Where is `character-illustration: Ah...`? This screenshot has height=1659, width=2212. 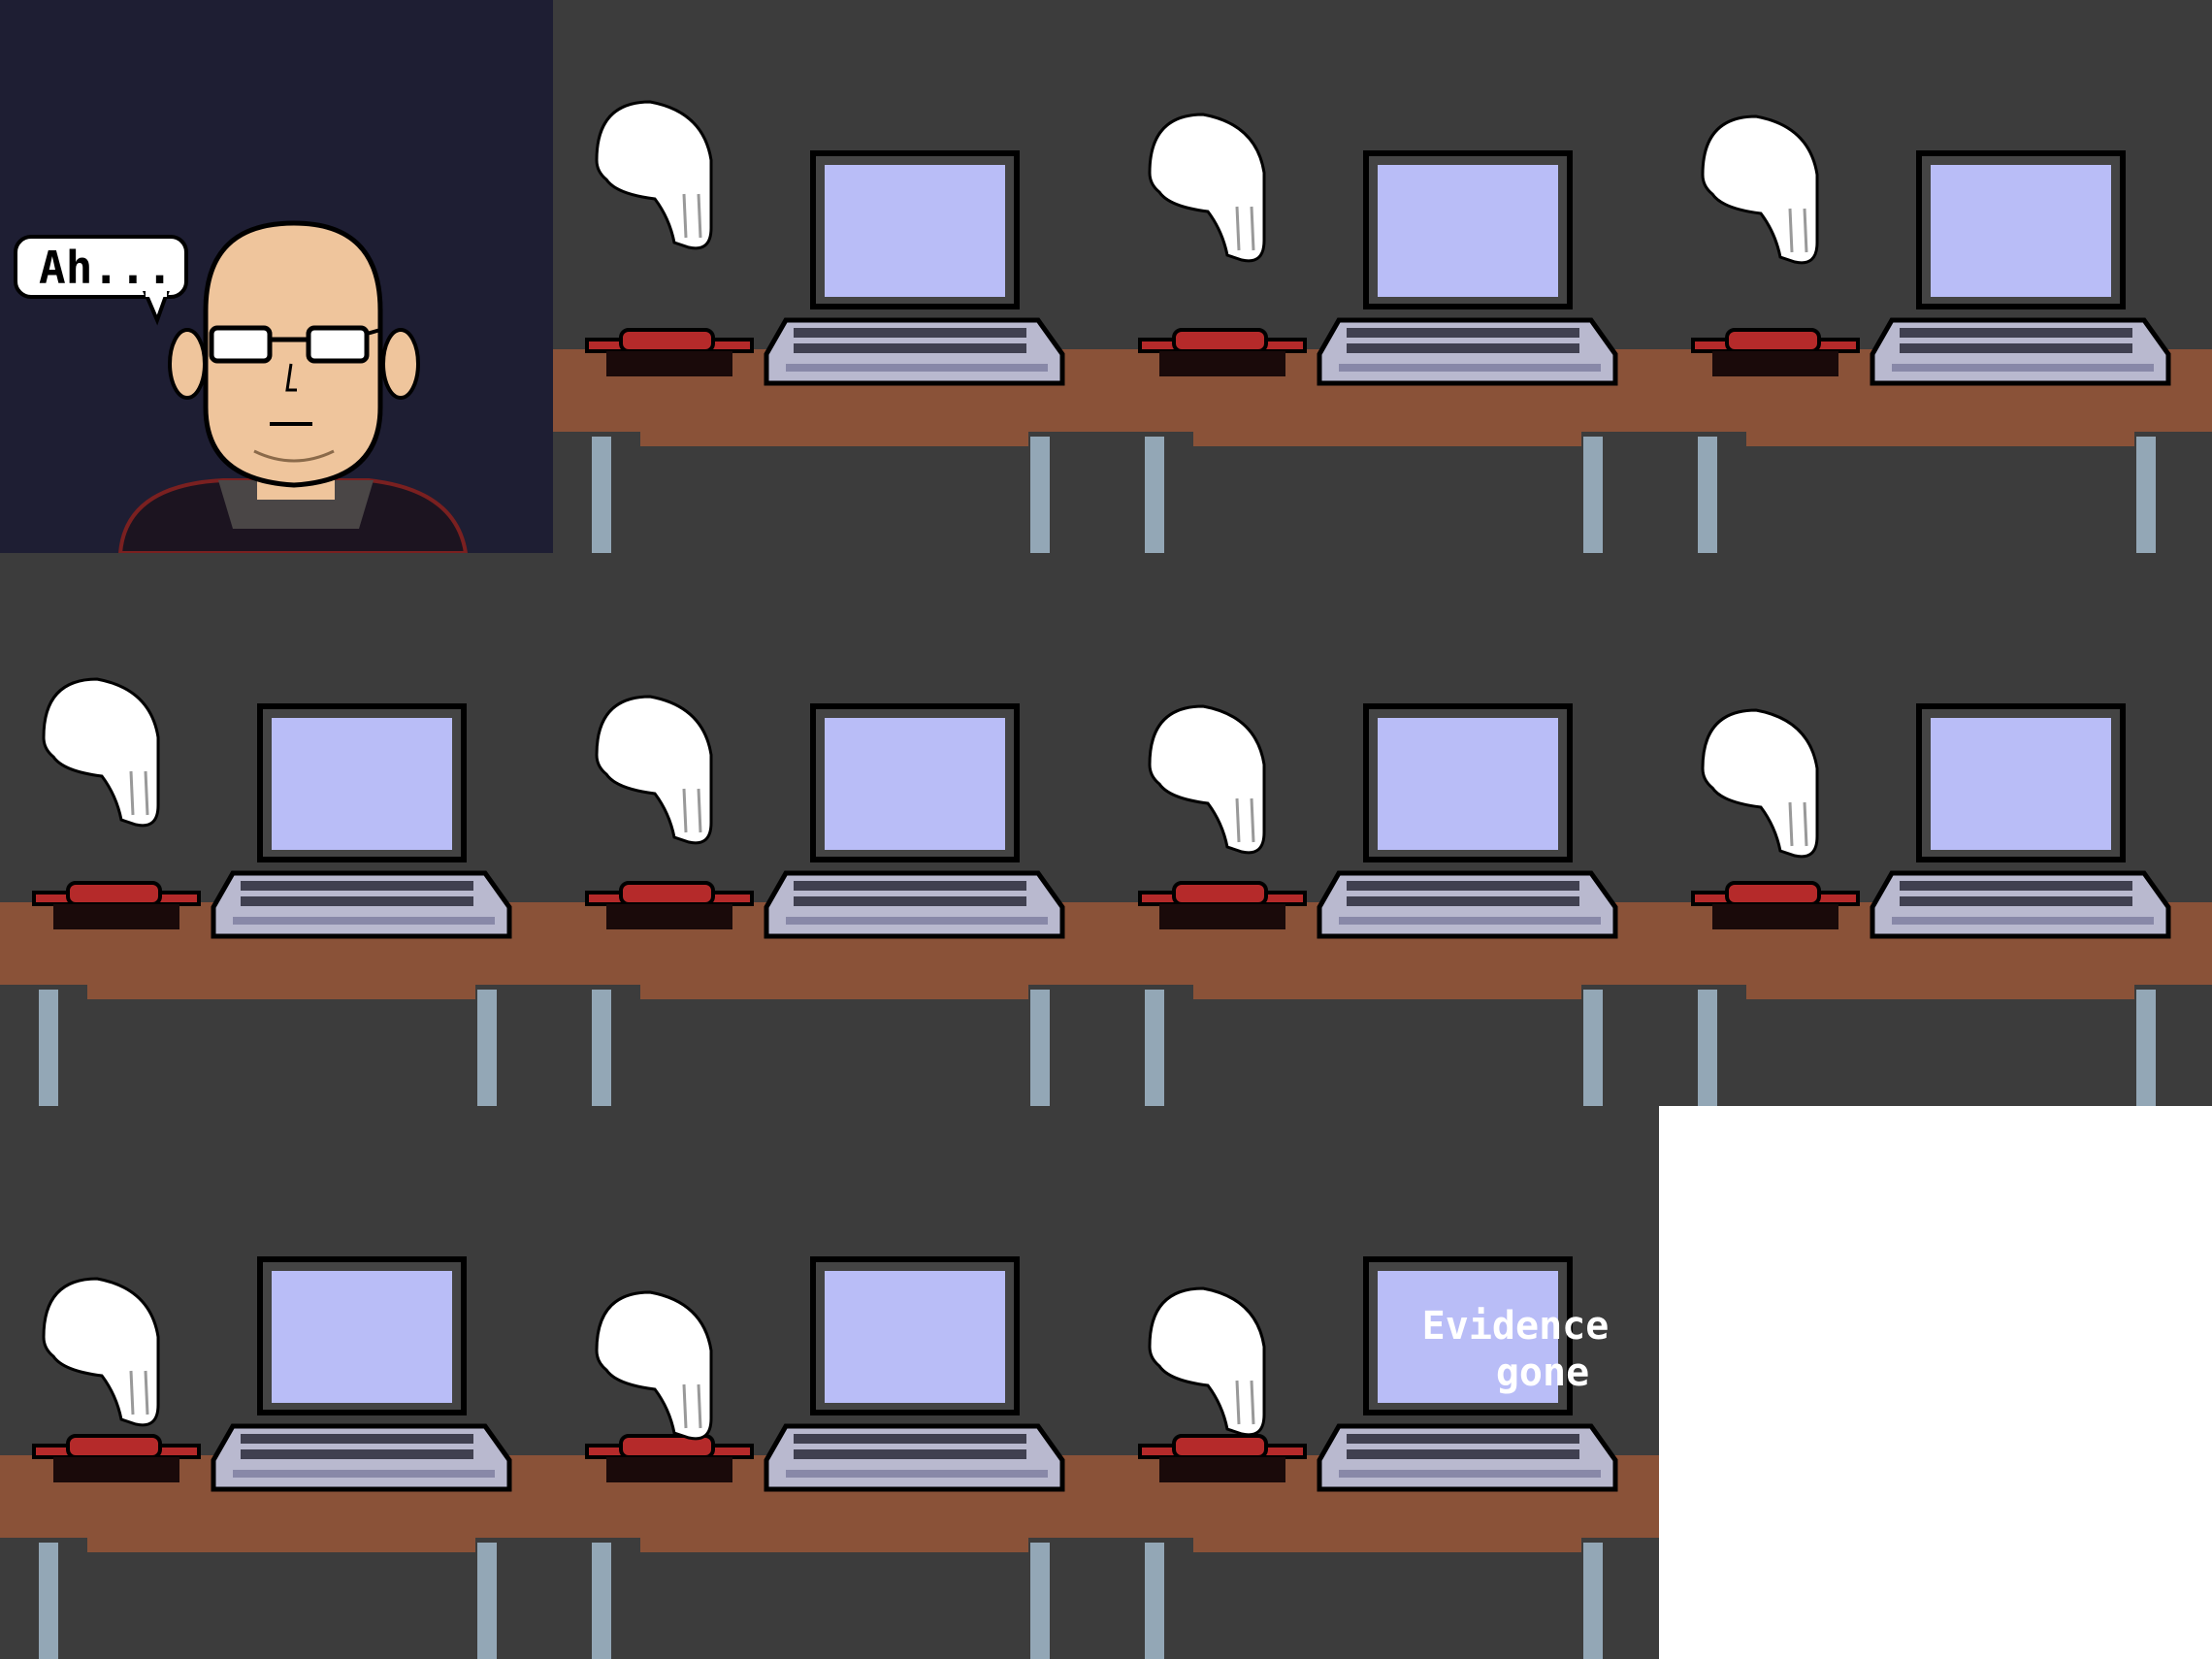 character-illustration: Ah... is located at coordinates (241, 386).